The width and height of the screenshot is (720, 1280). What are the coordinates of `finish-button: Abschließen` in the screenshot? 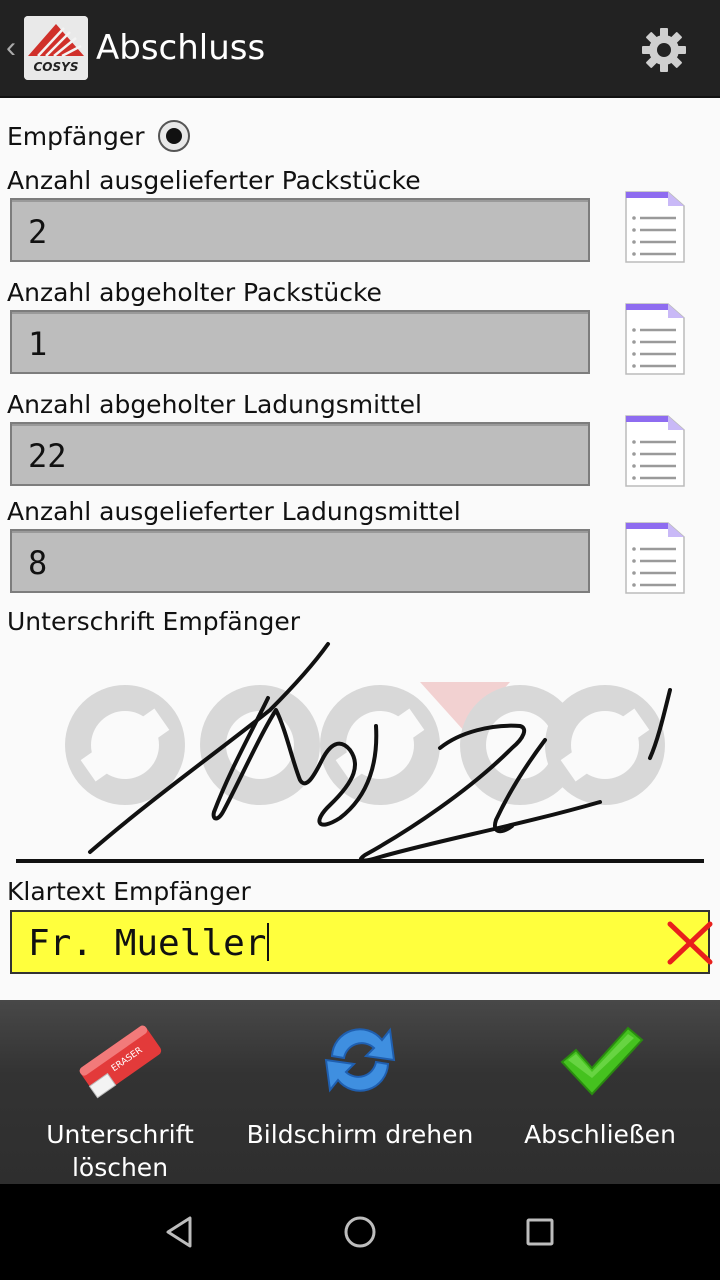 It's located at (600, 1092).